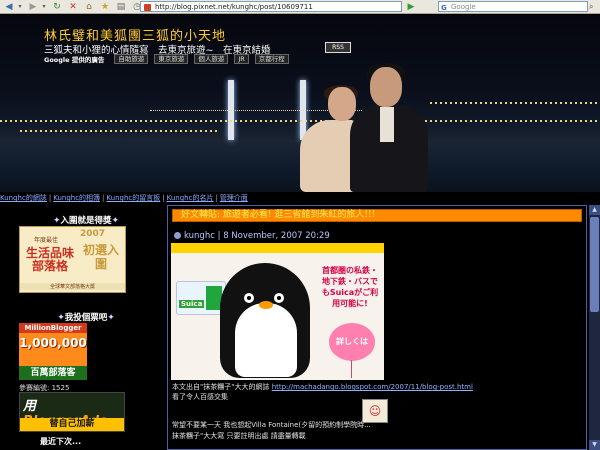 The image size is (600, 450). I want to click on award-category-small: 年度最佳, so click(45, 240).